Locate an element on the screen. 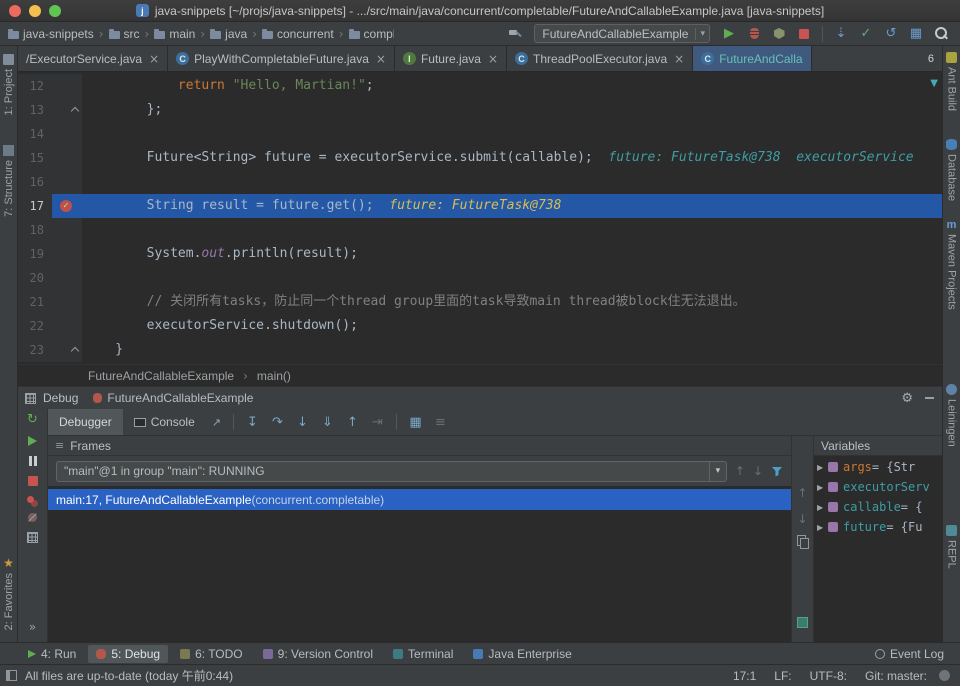  build-project-icon is located at coordinates (515, 33).